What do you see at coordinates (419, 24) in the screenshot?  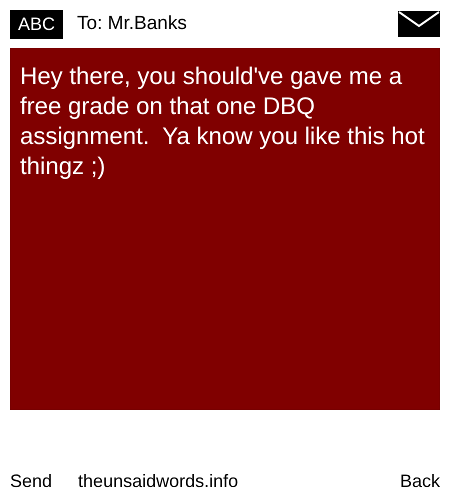 I see `envelope-icon` at bounding box center [419, 24].